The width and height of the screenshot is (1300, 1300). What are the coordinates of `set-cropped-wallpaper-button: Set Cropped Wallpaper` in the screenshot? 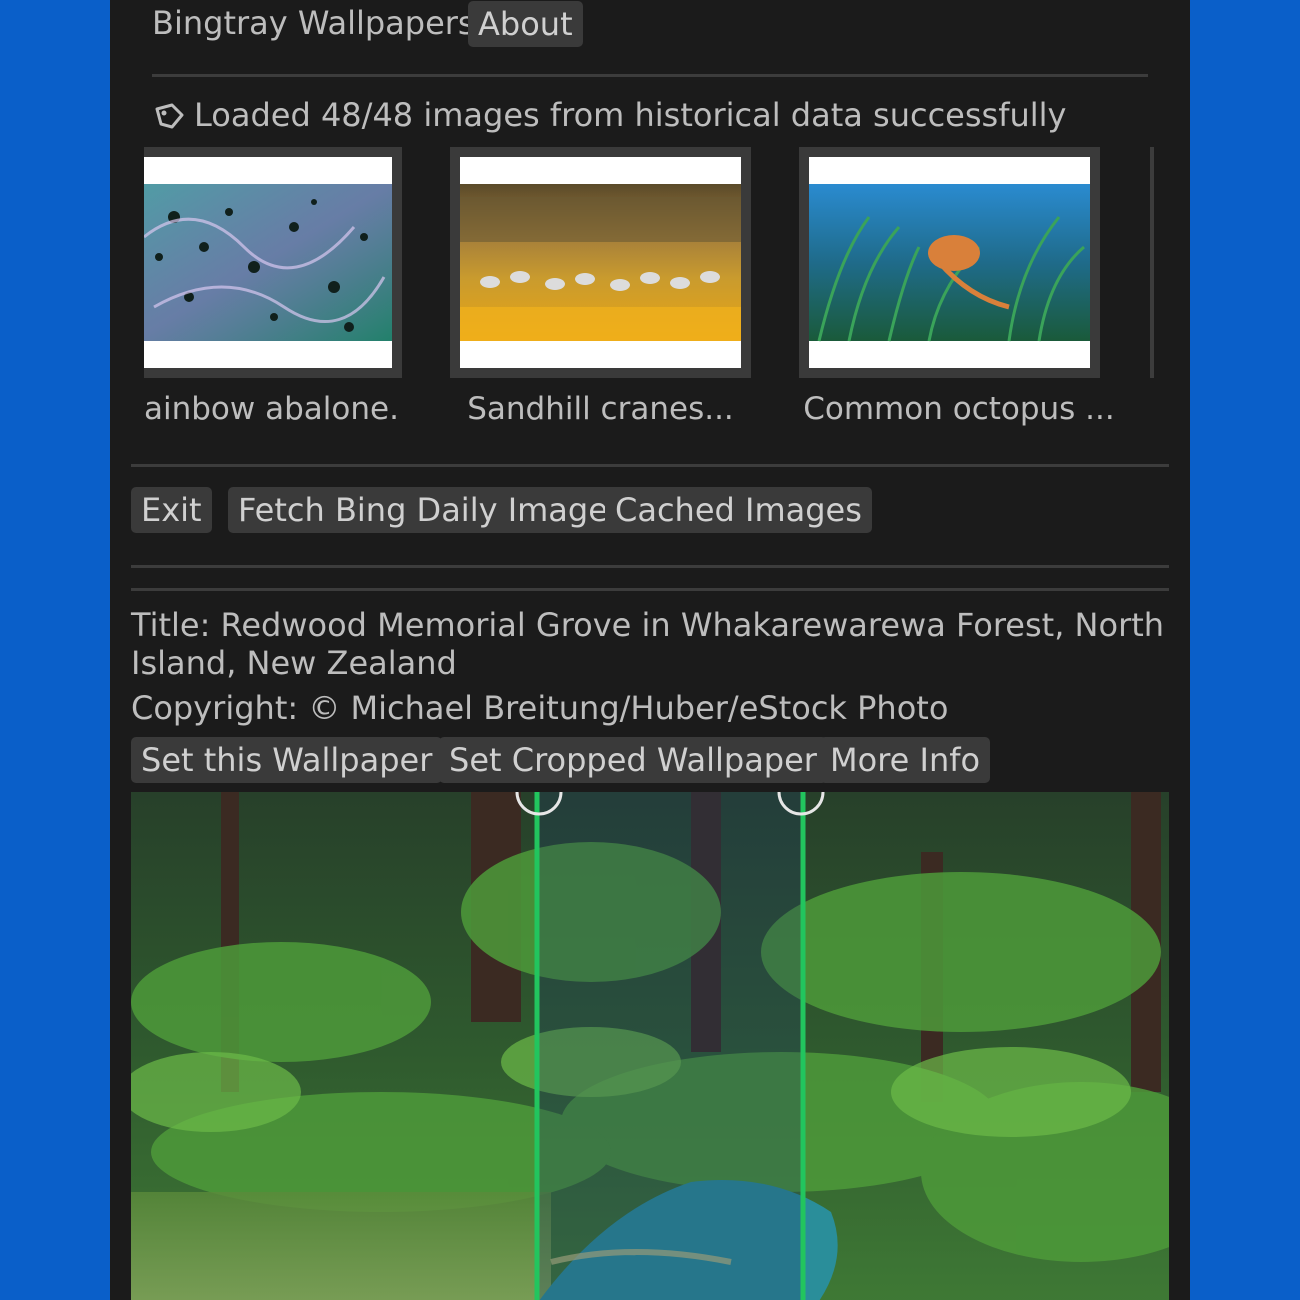 It's located at (633, 760).